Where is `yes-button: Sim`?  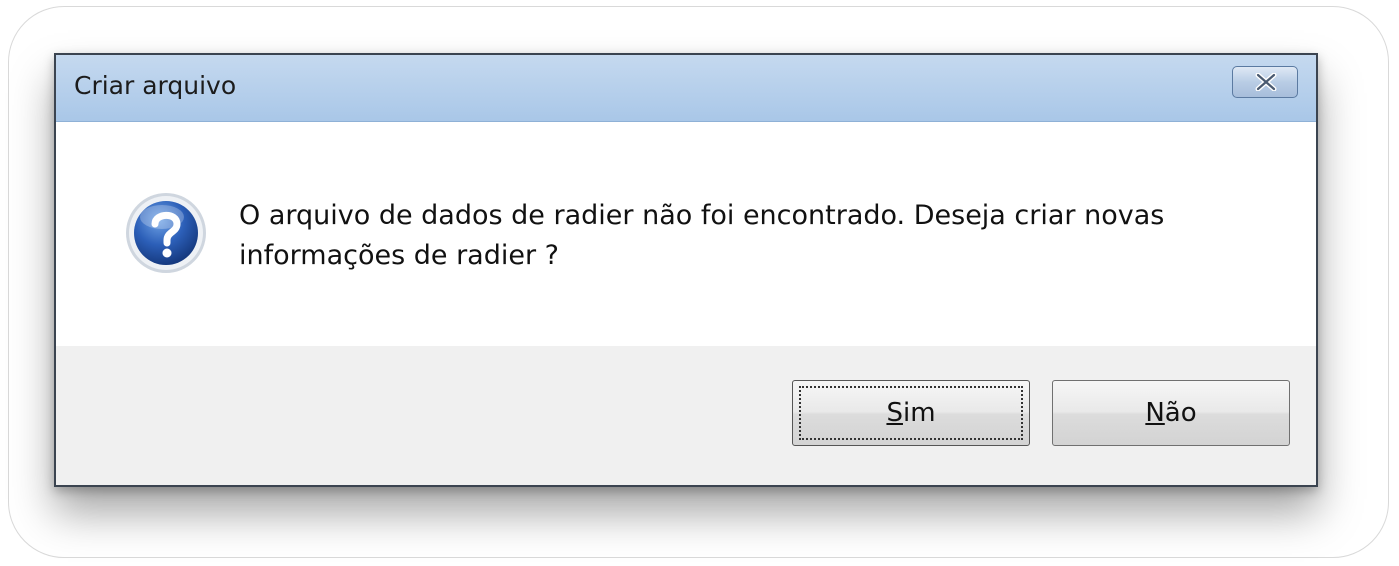
yes-button: Sim is located at coordinates (911, 413).